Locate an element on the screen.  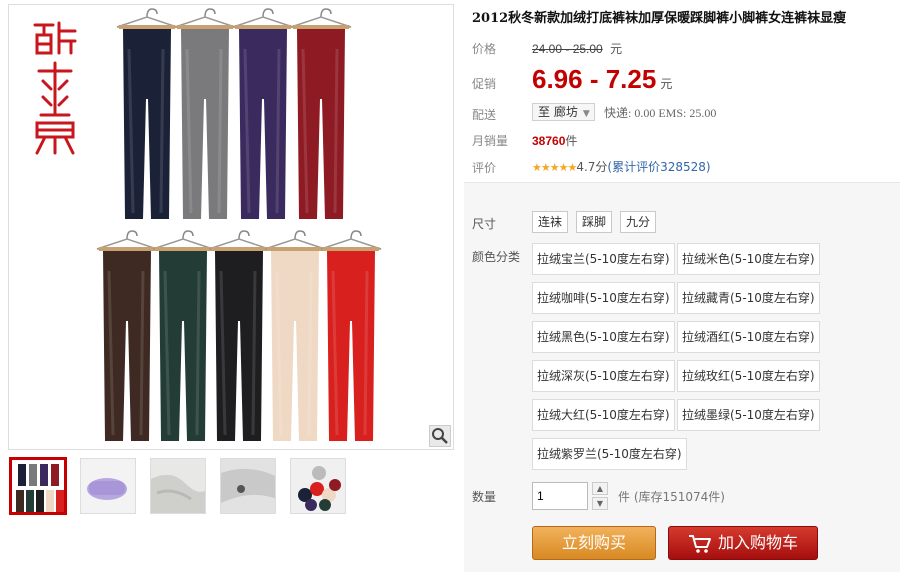
size-option-2: 踩脚 is located at coordinates (594, 222).